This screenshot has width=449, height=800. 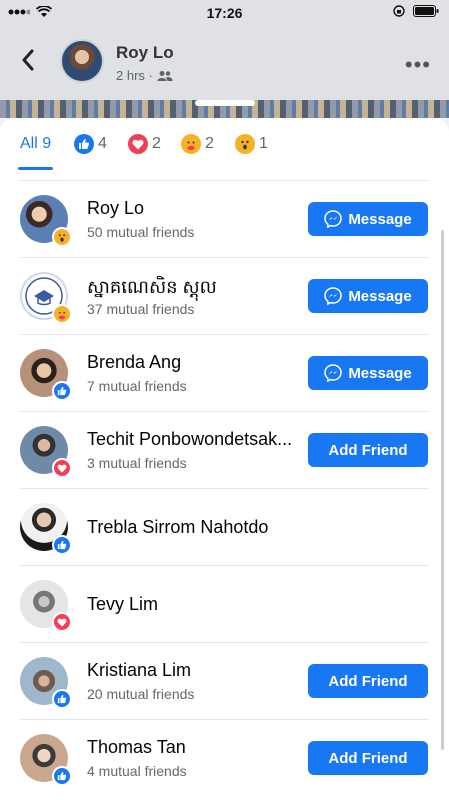 What do you see at coordinates (82, 61) in the screenshot?
I see `header-avatar` at bounding box center [82, 61].